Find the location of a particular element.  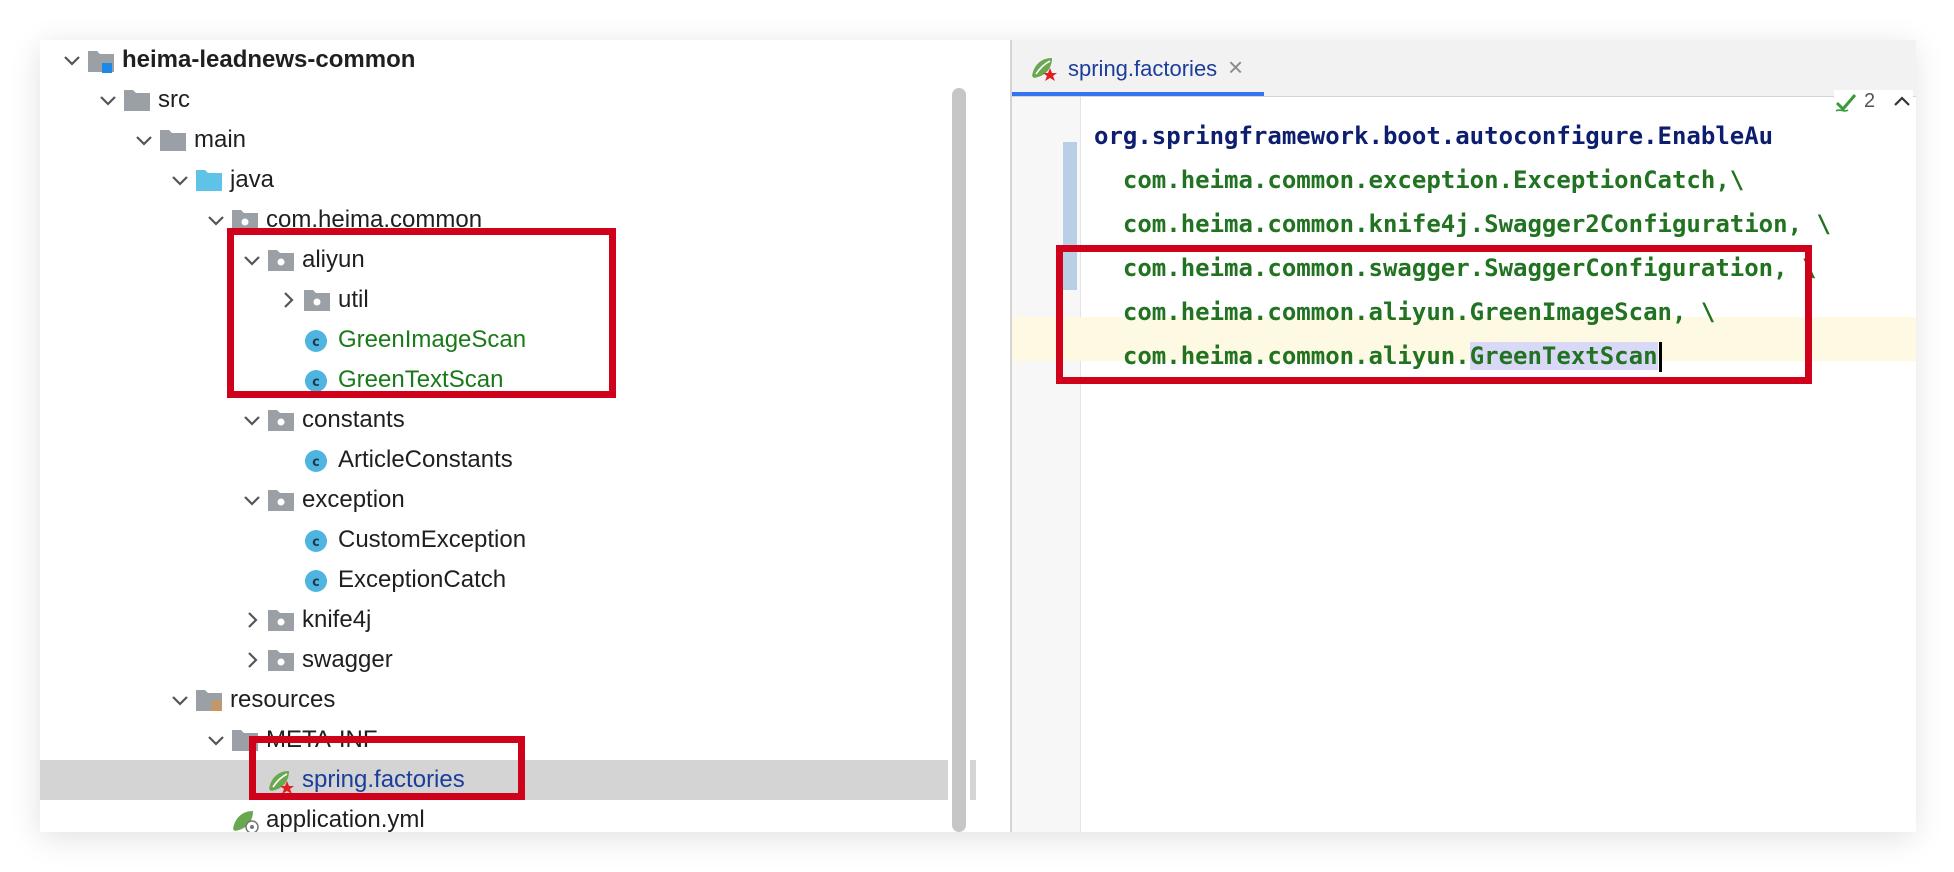

tree-item-label: main is located at coordinates (220, 139).